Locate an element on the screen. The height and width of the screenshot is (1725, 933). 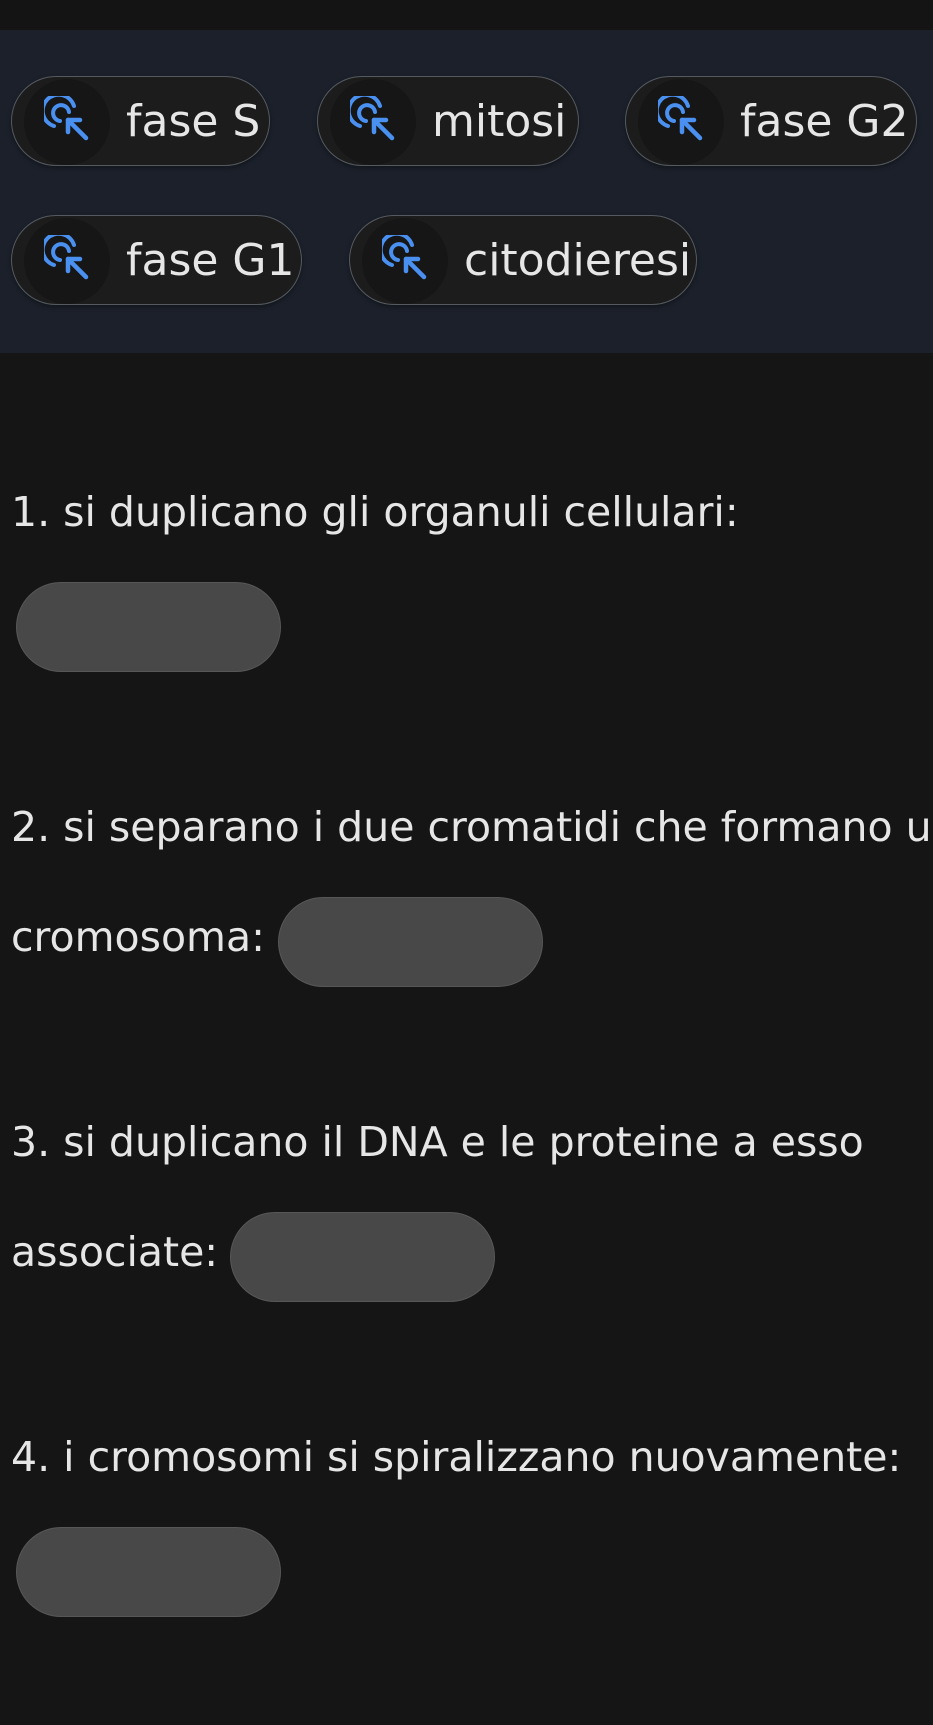
chip-citodieresi: citodieresi is located at coordinates (523, 260).